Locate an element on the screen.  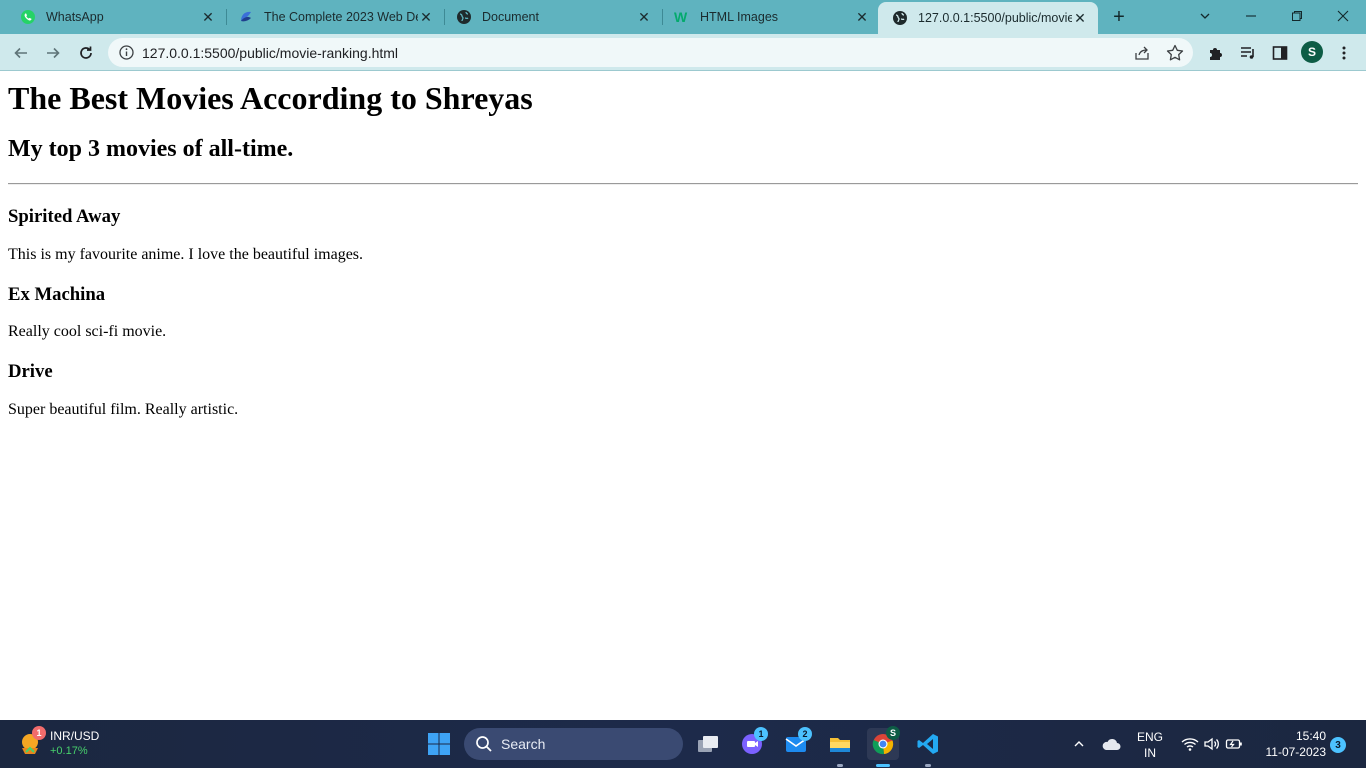
language-indicator: ENG IN is located at coordinates (1150, 745).